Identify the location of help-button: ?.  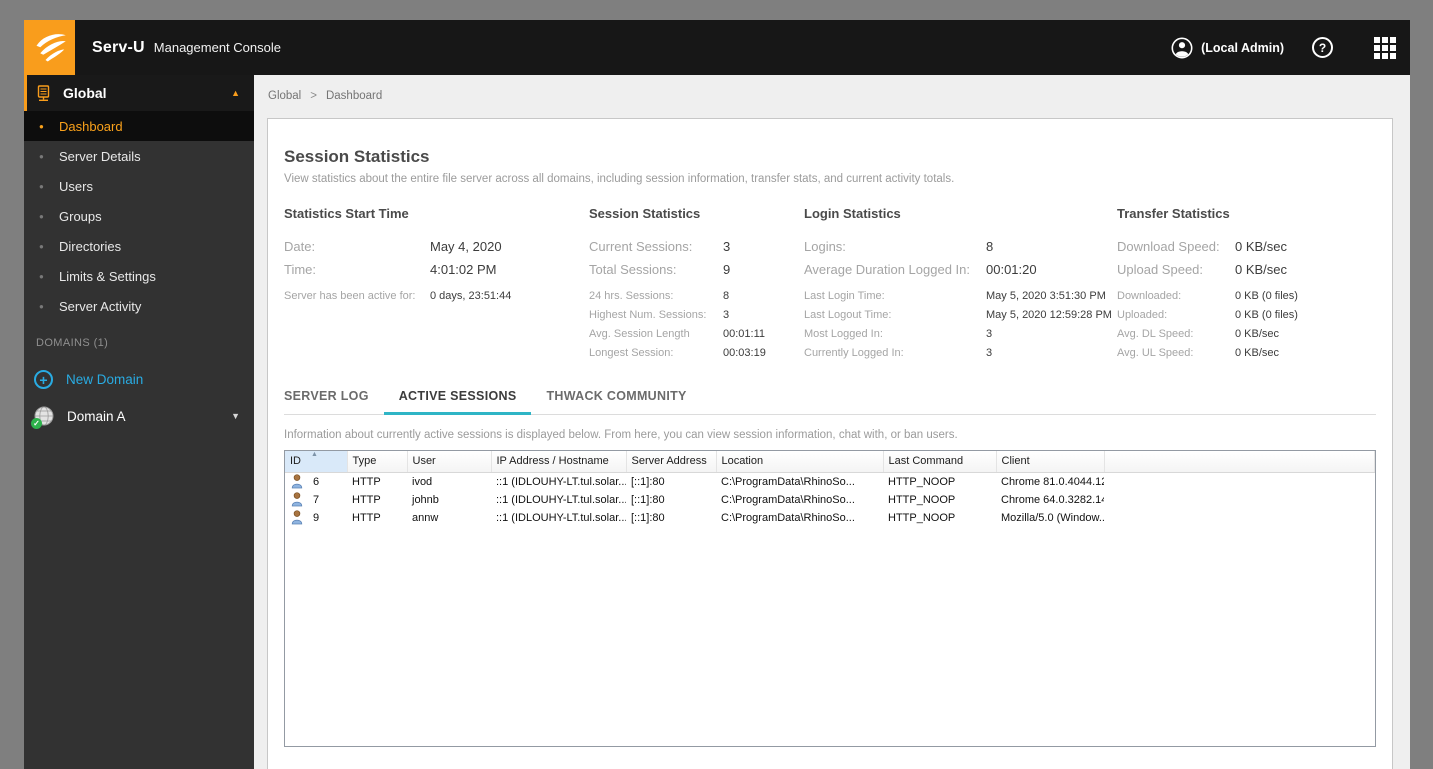
(1322, 47).